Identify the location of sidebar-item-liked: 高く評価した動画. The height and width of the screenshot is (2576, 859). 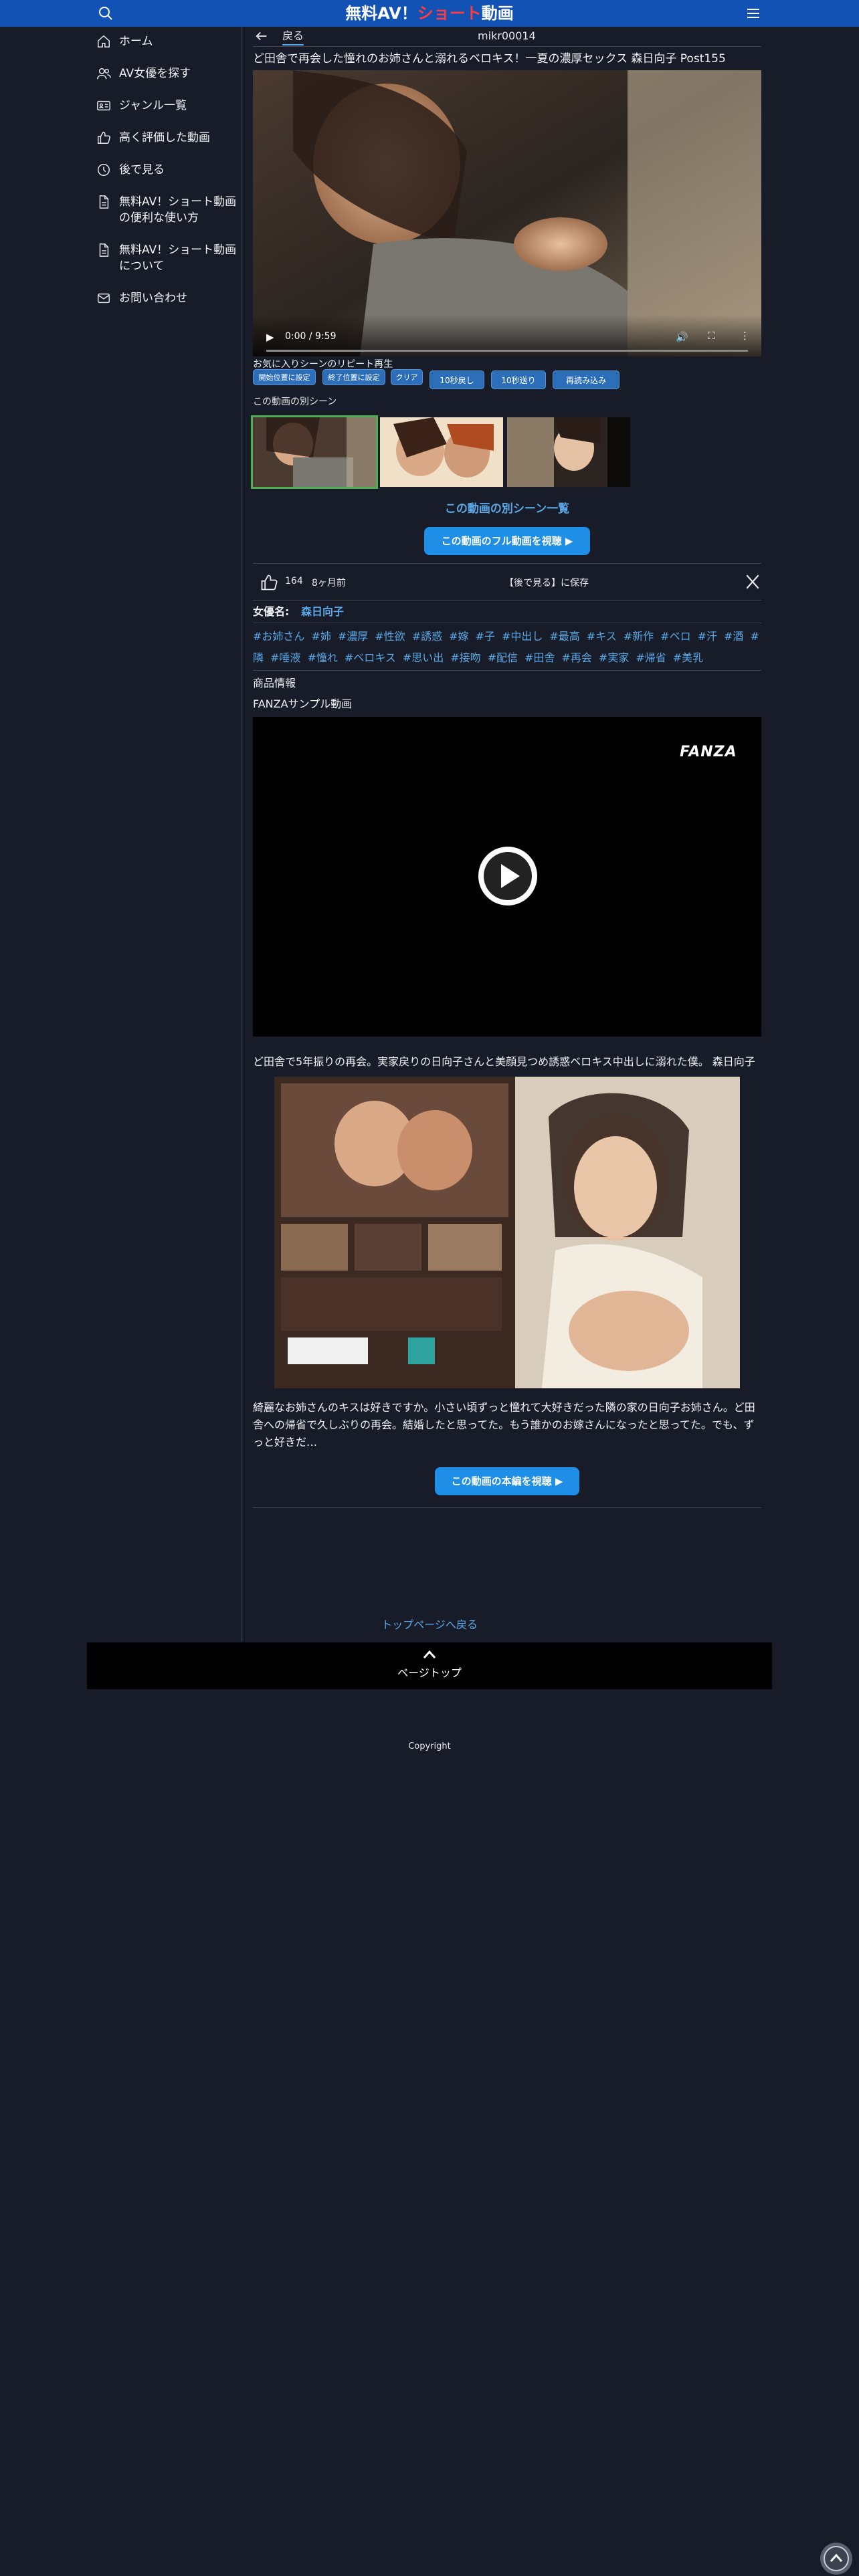
(166, 138).